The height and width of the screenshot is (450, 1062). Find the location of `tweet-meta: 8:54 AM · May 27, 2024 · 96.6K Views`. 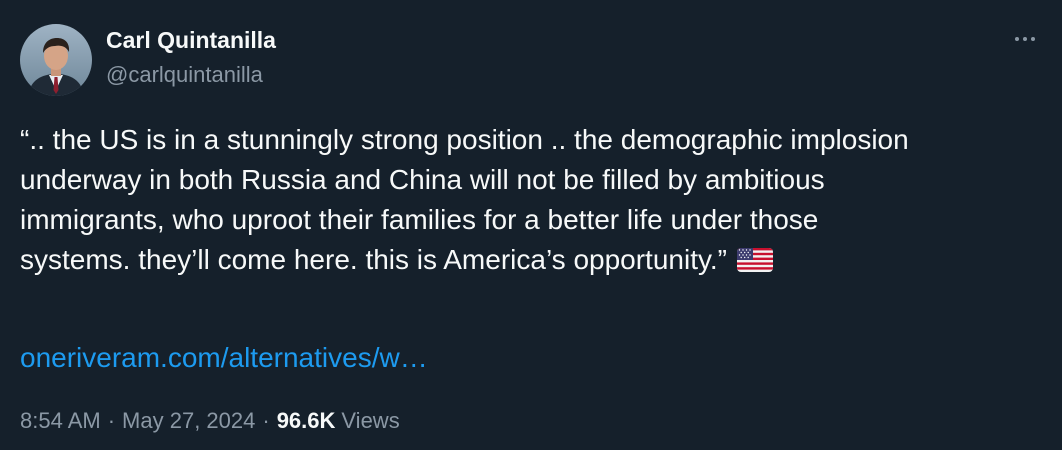

tweet-meta: 8:54 AM · May 27, 2024 · 96.6K Views is located at coordinates (210, 421).